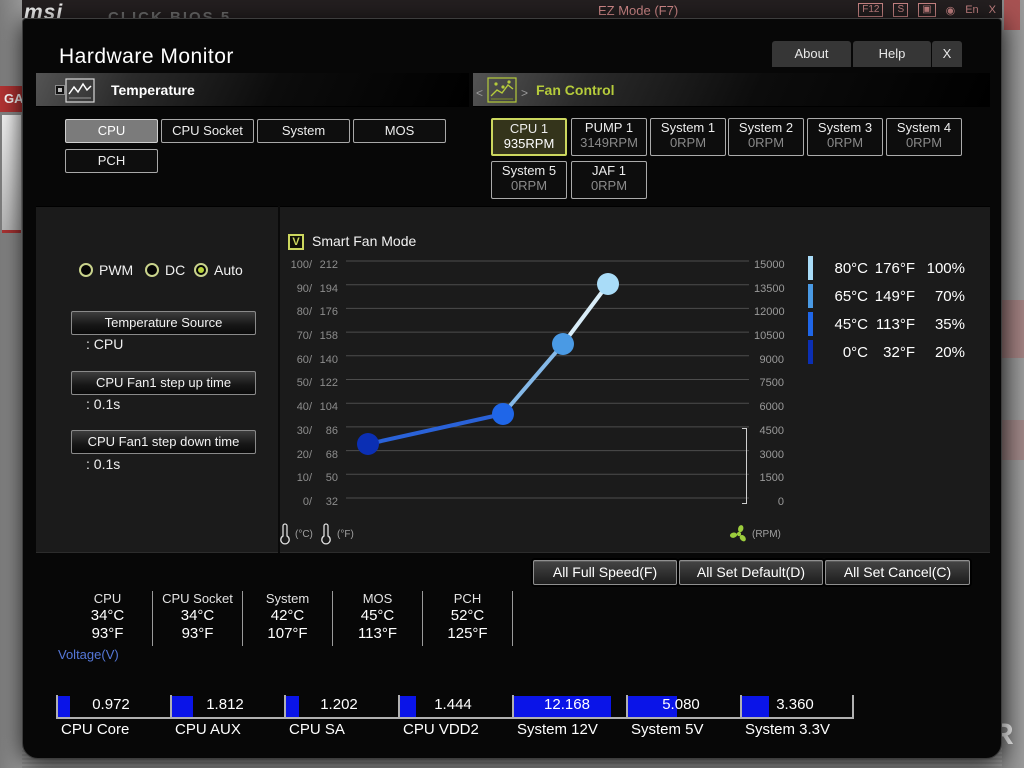  I want to click on gauge-end-bracket, so click(853, 707).